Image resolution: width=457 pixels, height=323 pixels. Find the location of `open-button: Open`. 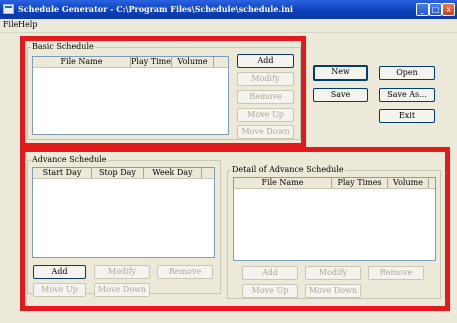

open-button: Open is located at coordinates (407, 73).